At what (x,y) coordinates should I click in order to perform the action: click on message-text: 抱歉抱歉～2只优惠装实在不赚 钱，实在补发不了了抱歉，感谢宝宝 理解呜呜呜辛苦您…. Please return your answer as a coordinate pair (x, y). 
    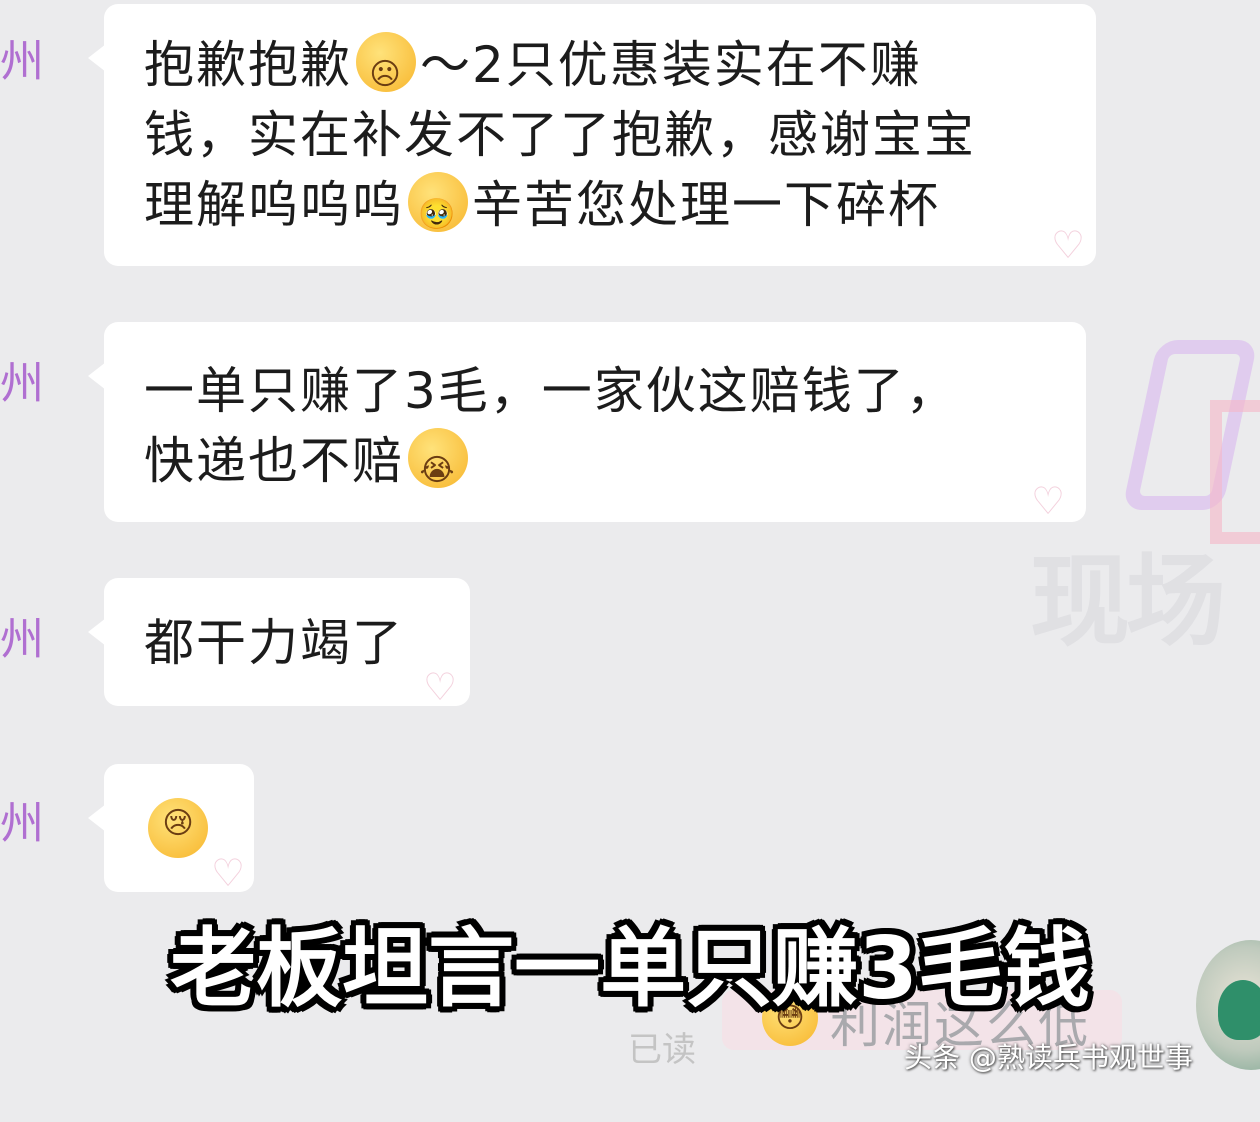
    Looking at the image, I should click on (600, 140).